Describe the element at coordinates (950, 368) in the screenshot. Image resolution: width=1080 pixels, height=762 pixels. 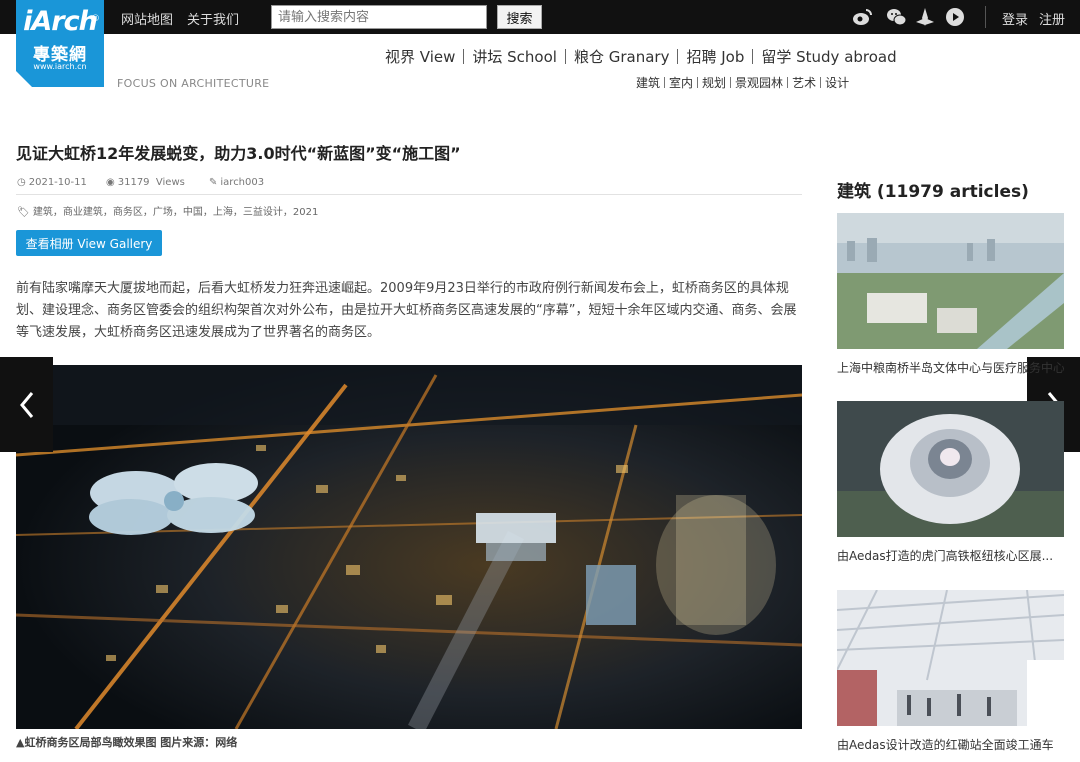
I see `sidebar-article-caption: 上海中粮南桥半岛文体中心与医疗服务中心` at that location.